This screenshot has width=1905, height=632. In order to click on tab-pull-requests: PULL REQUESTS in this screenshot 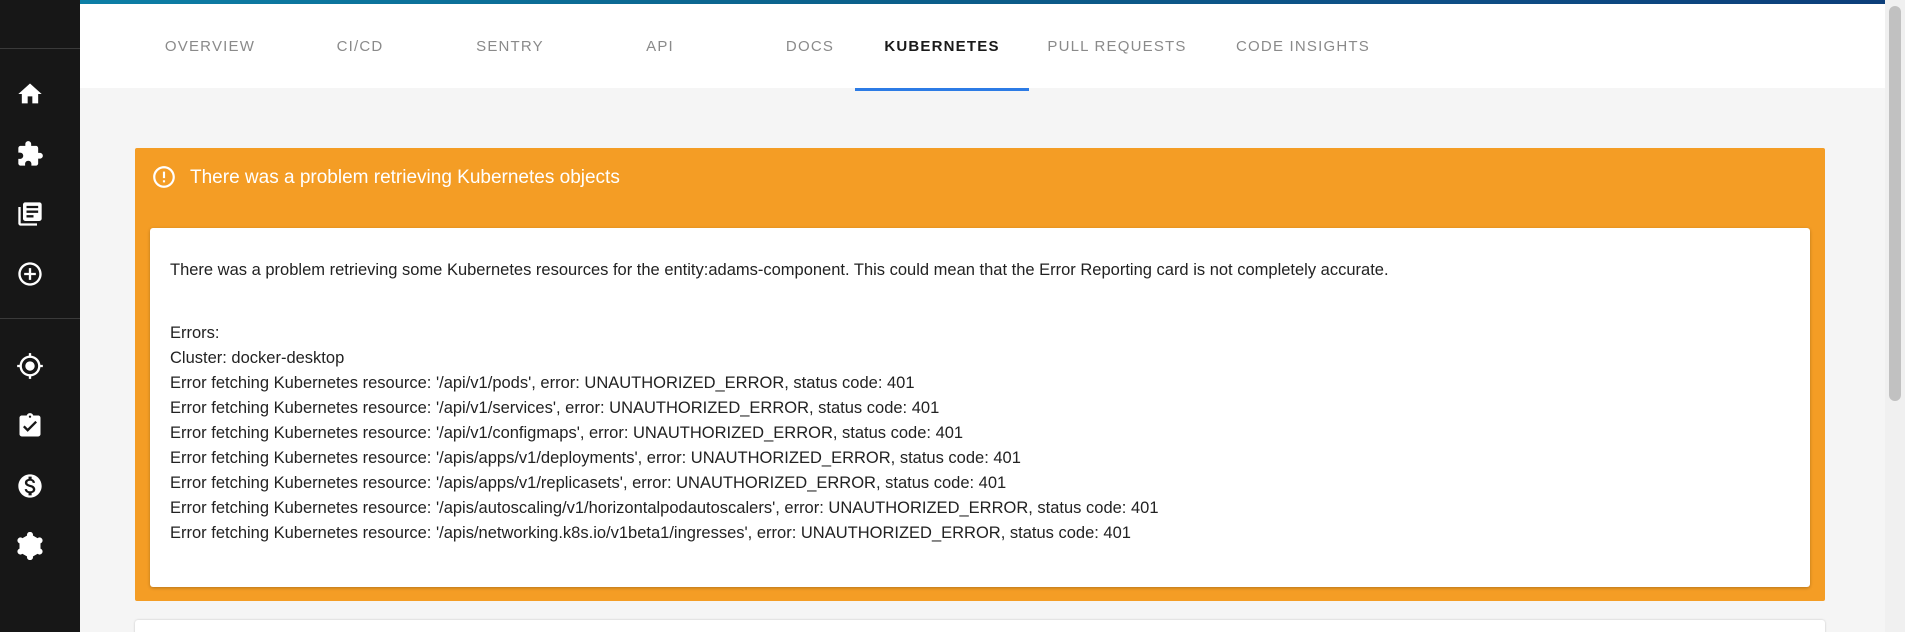, I will do `click(1117, 46)`.